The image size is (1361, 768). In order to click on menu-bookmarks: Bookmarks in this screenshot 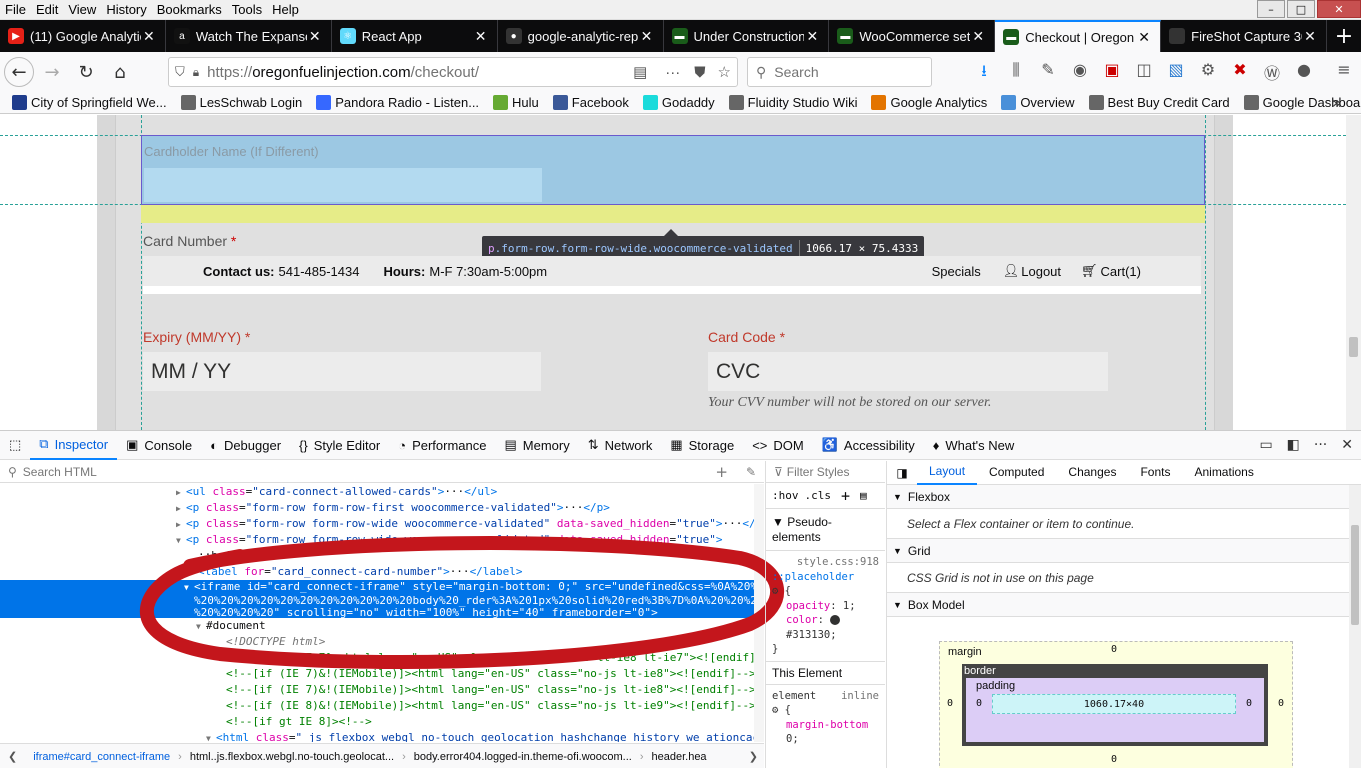, I will do `click(189, 9)`.